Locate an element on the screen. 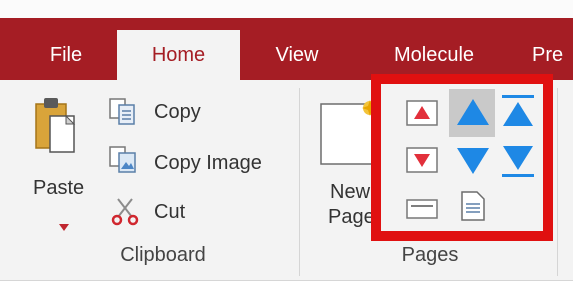 The height and width of the screenshot is (290, 573). cut-button: Cut is located at coordinates (158, 211).